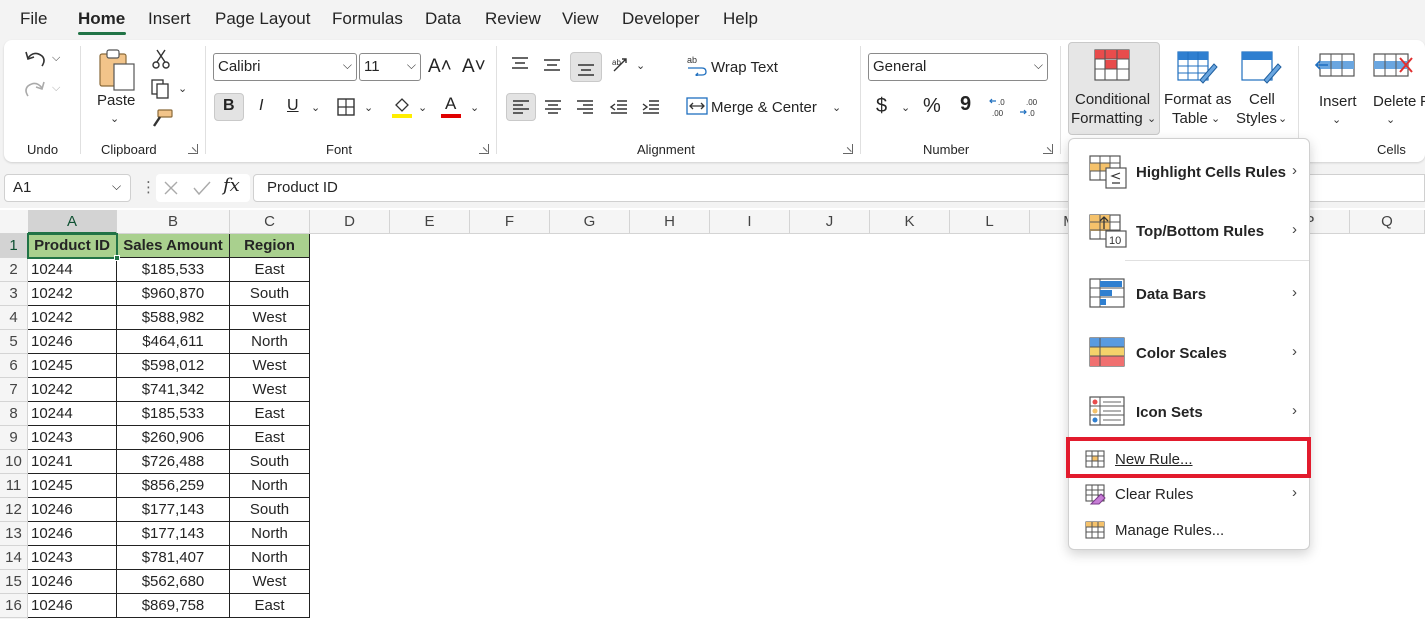 The image size is (1425, 619). What do you see at coordinates (474, 107) in the screenshot?
I see `font-color-dropdown-icon: ⌄` at bounding box center [474, 107].